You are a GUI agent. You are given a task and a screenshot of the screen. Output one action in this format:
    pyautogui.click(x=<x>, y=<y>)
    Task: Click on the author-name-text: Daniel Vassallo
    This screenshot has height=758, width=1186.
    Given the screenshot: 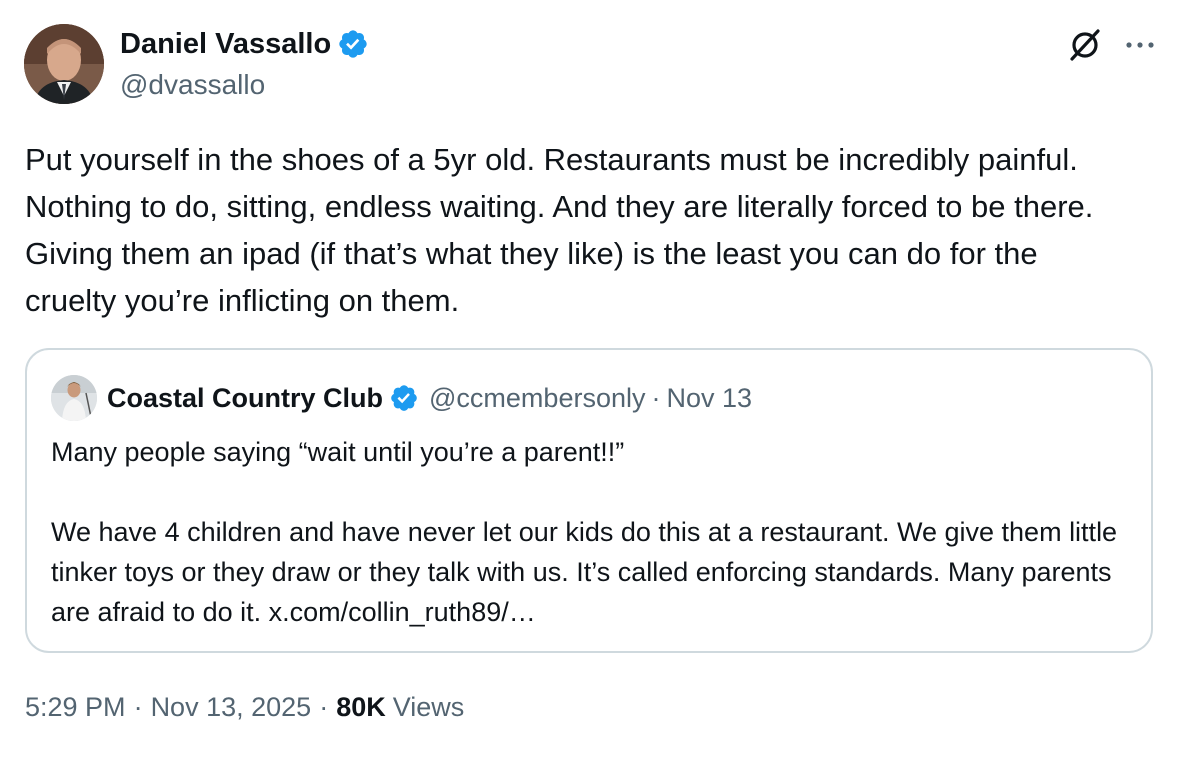 What is the action you would take?
    pyautogui.click(x=226, y=44)
    